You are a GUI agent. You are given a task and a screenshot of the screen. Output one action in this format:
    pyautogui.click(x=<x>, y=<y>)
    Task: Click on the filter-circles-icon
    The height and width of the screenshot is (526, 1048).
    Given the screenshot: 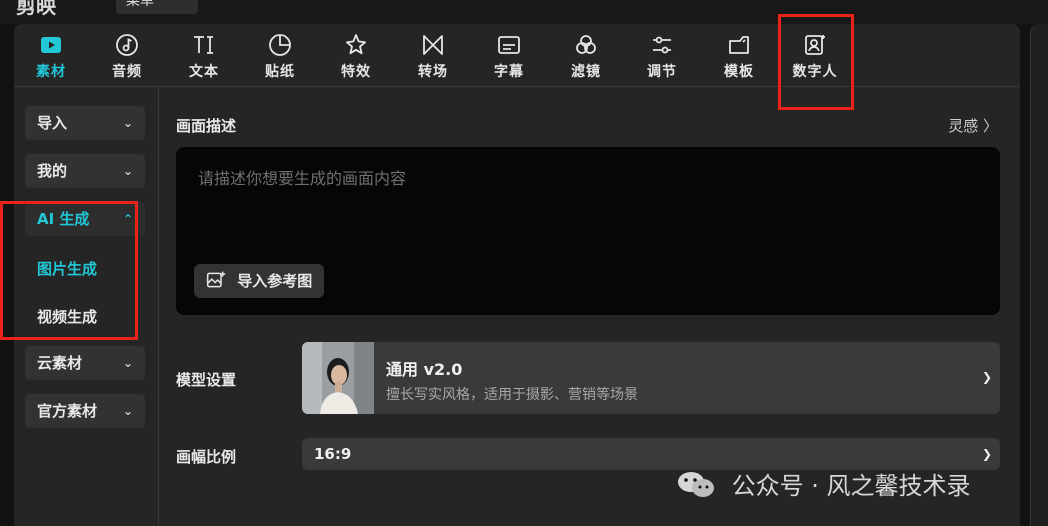 What is the action you would take?
    pyautogui.click(x=586, y=44)
    